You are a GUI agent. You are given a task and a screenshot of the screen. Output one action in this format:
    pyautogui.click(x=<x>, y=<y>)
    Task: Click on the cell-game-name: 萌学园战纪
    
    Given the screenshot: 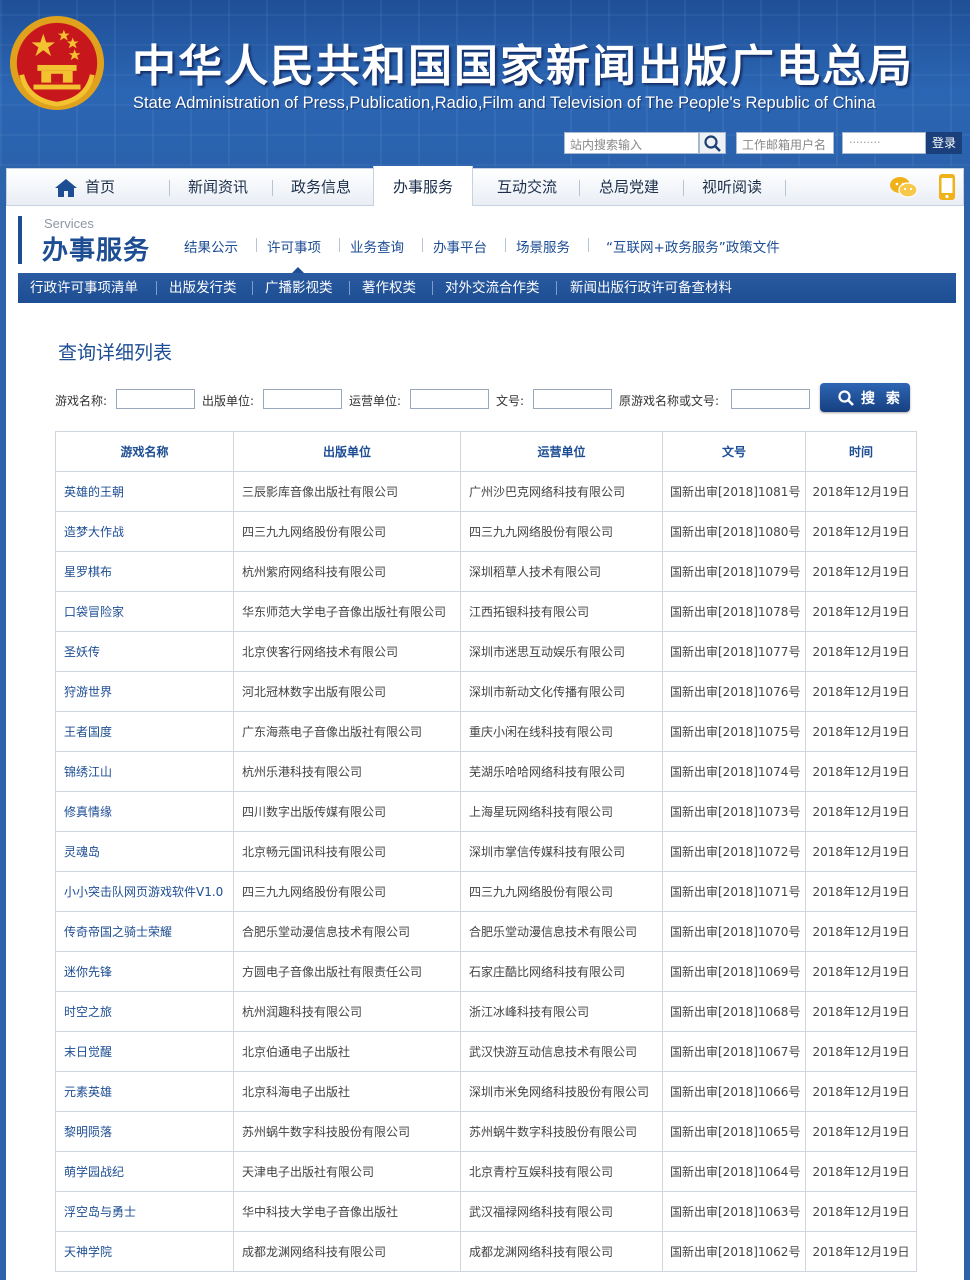 What is the action you would take?
    pyautogui.click(x=144, y=1171)
    